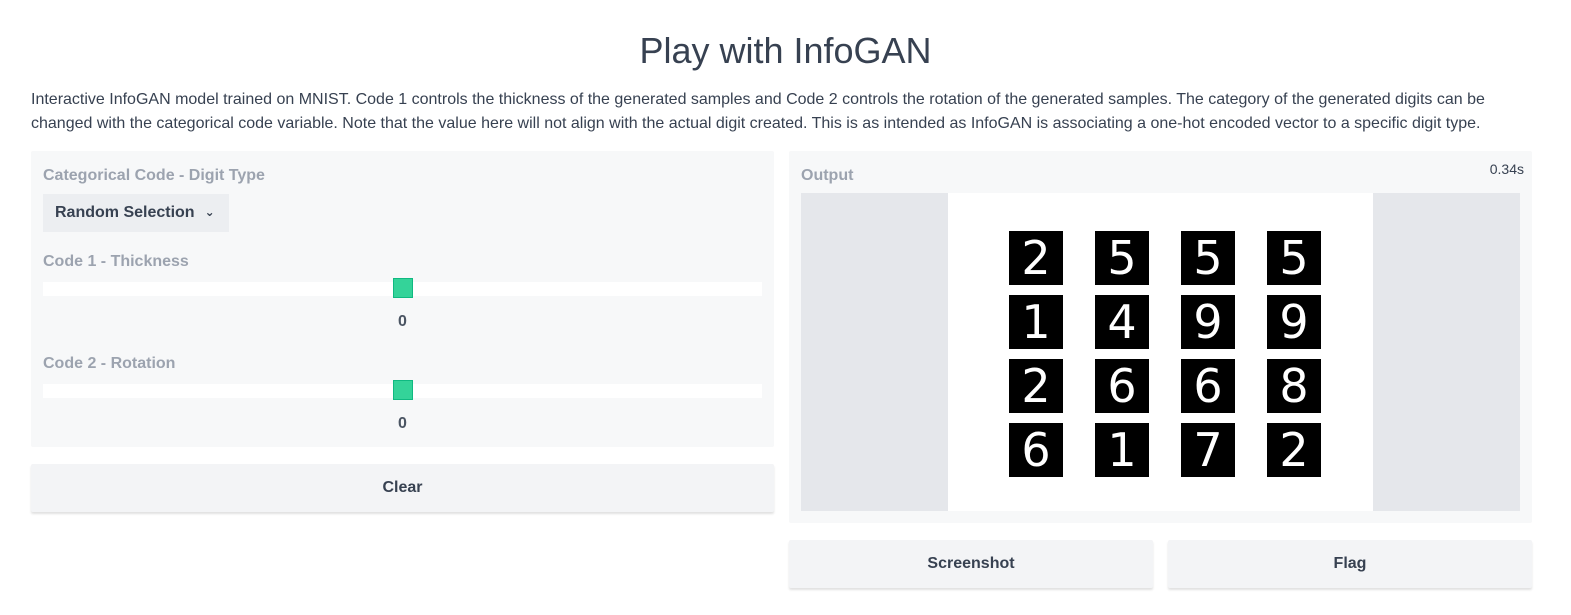 Image resolution: width=1571 pixels, height=615 pixels. Describe the element at coordinates (827, 175) in the screenshot. I see `output-label: Output` at that location.